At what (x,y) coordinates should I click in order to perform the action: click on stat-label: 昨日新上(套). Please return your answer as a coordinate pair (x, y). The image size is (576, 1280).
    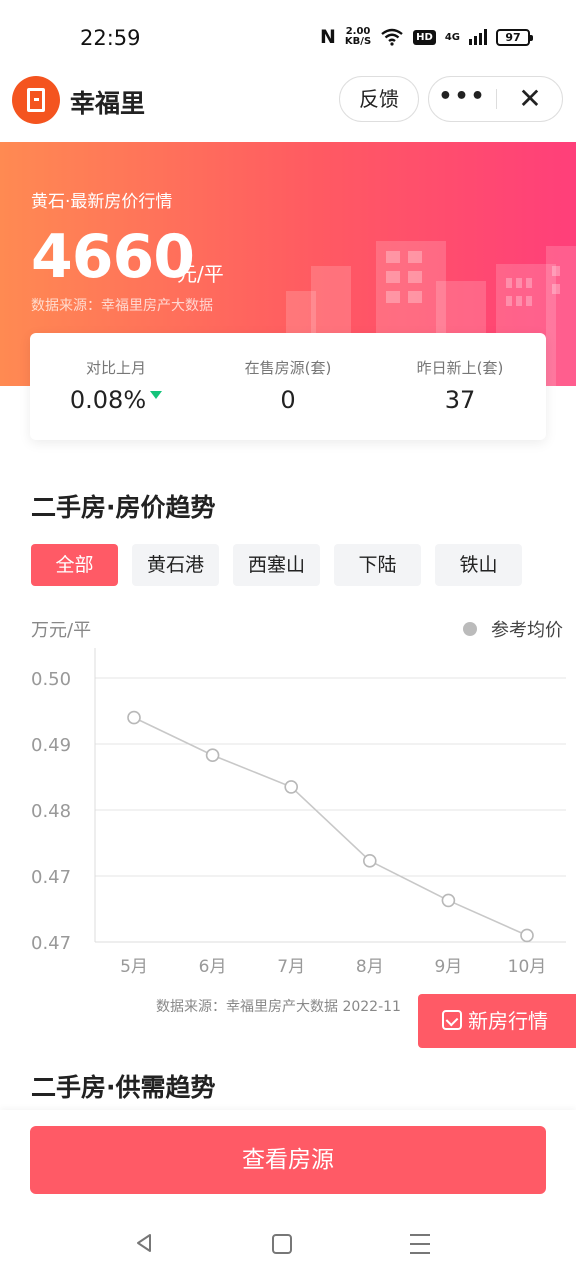
    Looking at the image, I should click on (460, 368).